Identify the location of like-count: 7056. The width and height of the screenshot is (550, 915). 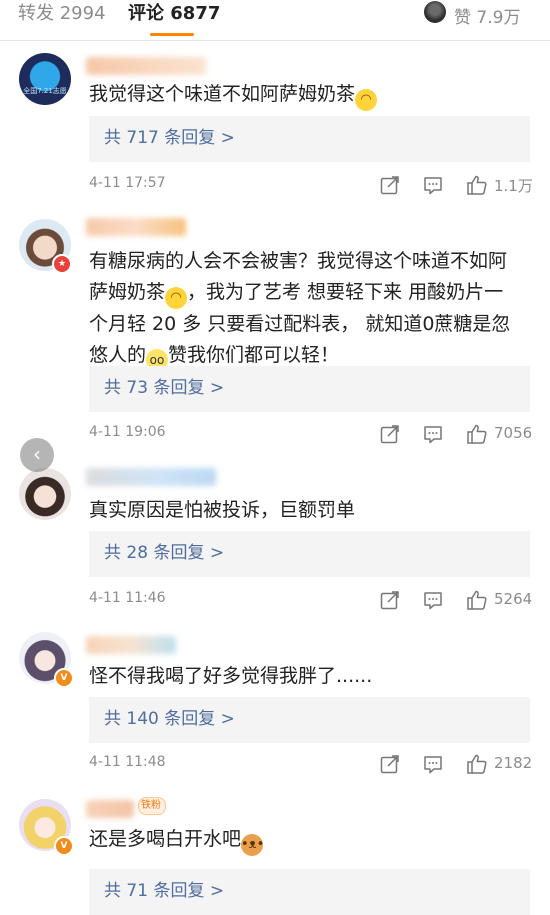
(513, 433).